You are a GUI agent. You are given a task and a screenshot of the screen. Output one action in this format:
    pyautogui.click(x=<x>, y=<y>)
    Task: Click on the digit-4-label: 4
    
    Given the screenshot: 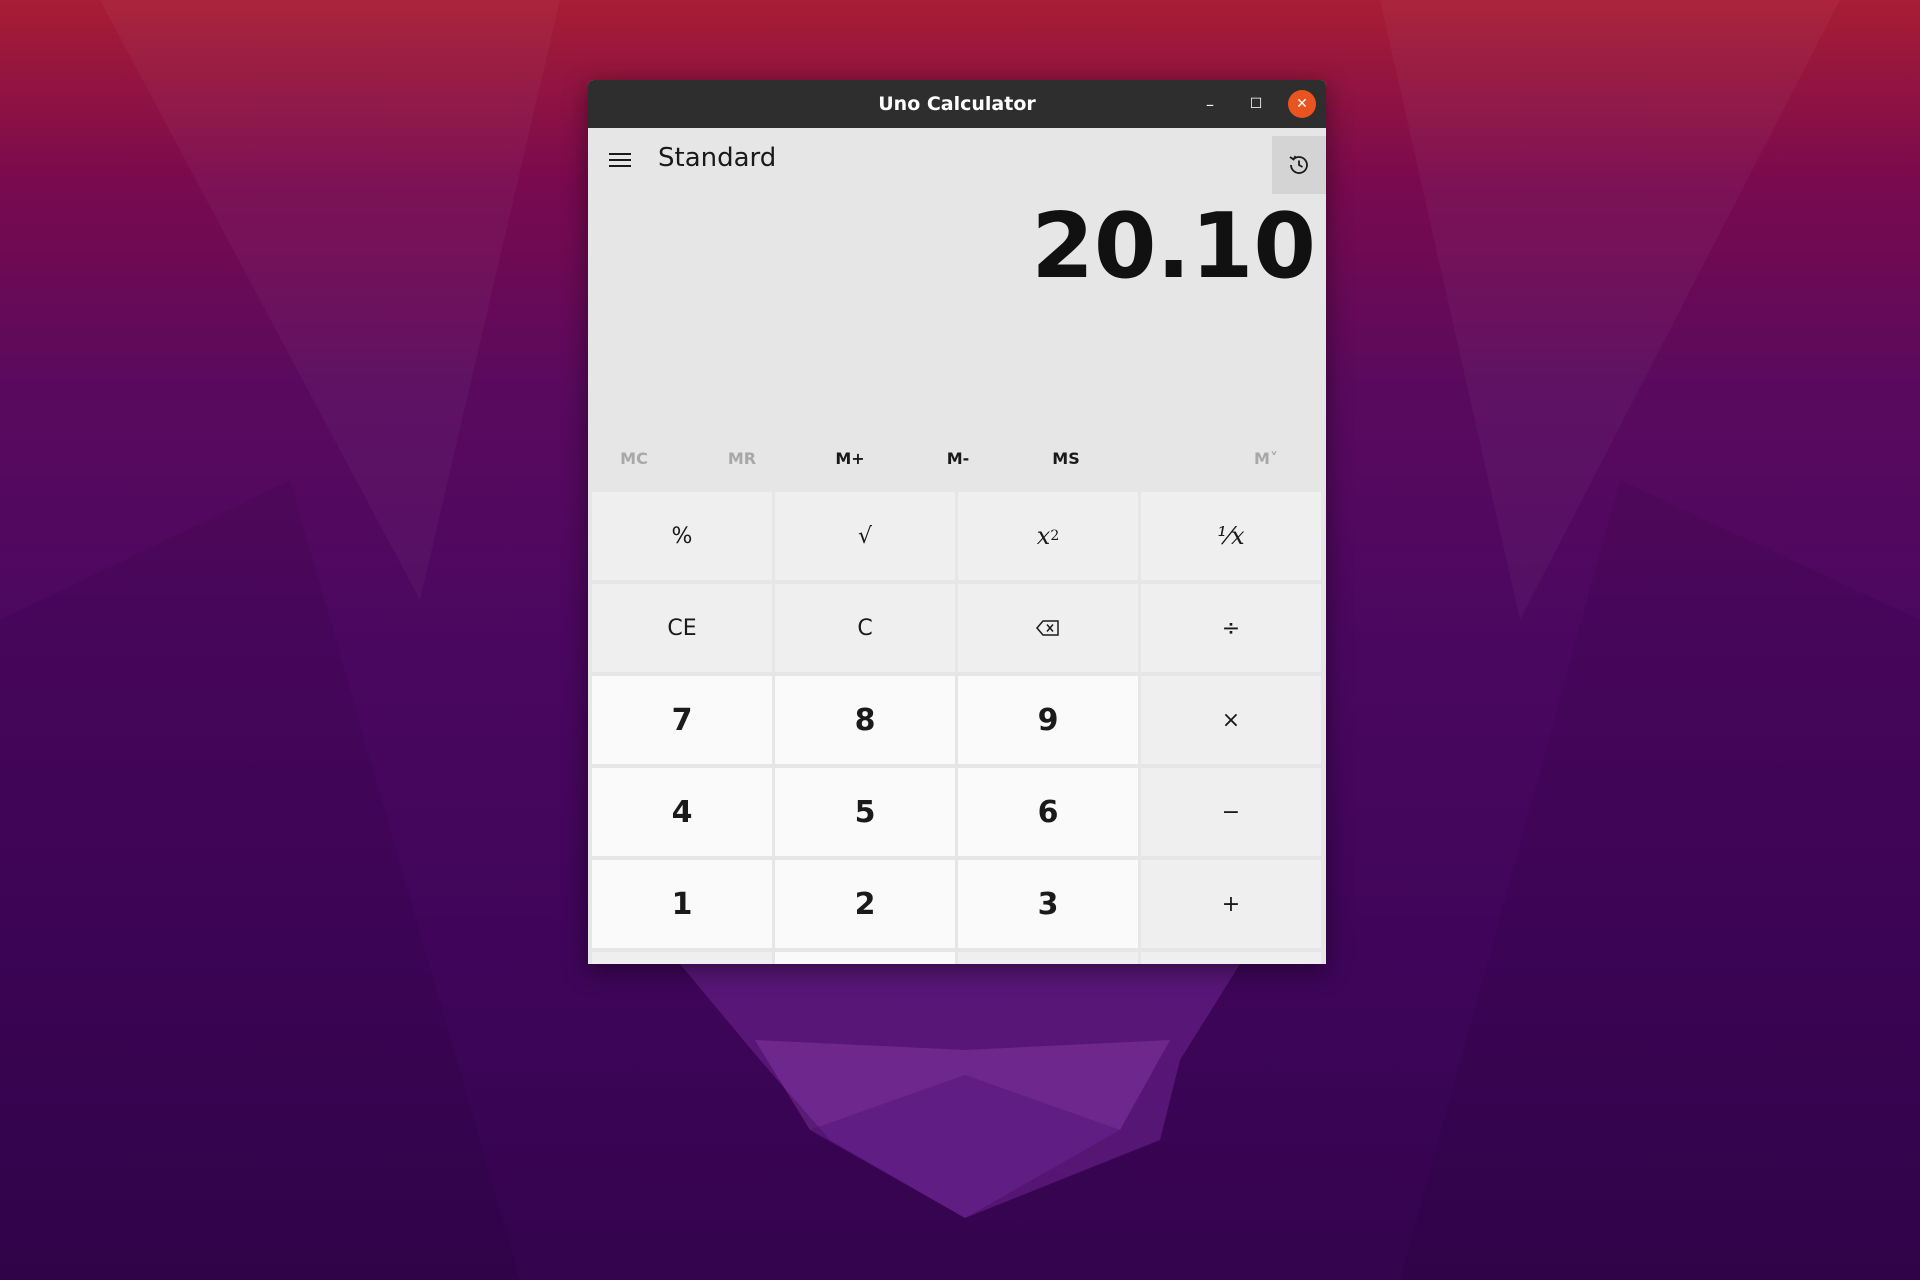 What is the action you would take?
    pyautogui.click(x=682, y=812)
    